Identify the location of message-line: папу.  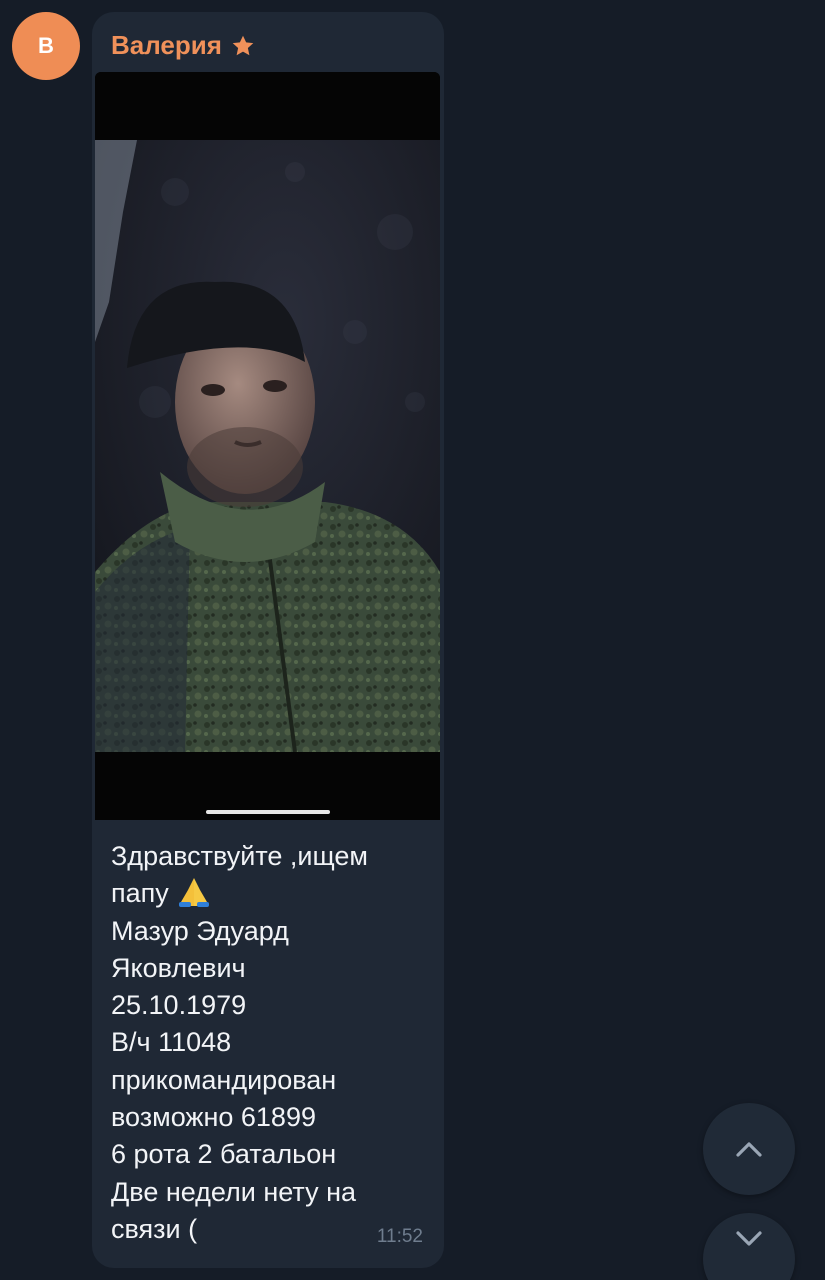
(271, 893).